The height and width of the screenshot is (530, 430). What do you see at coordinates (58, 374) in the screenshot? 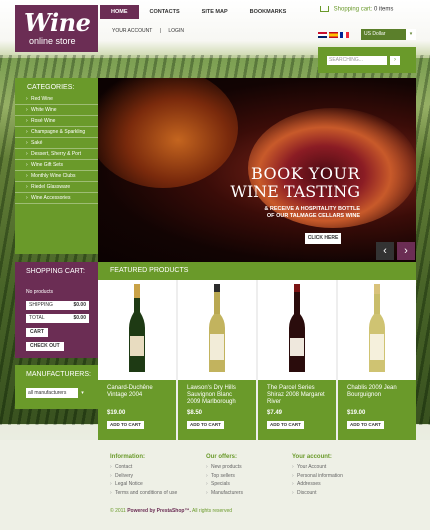
I see `manufacturers-title: MANUFACTURERS:` at bounding box center [58, 374].